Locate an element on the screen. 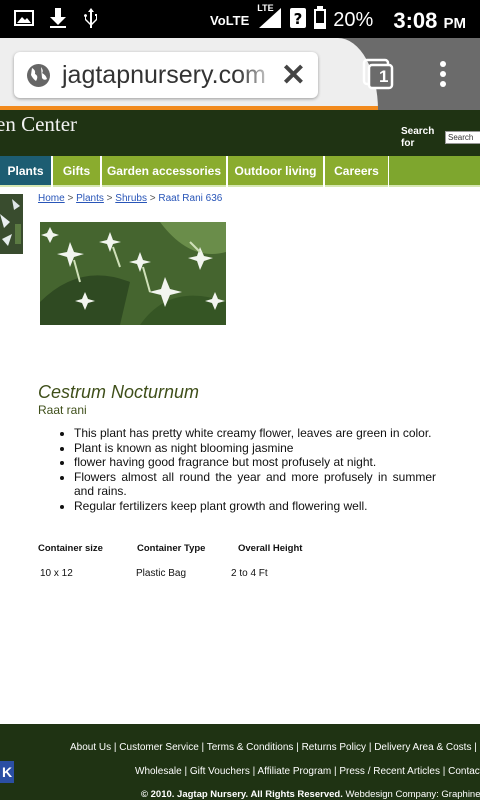 This screenshot has width=480, height=800. nav-plants: Plants is located at coordinates (25, 171).